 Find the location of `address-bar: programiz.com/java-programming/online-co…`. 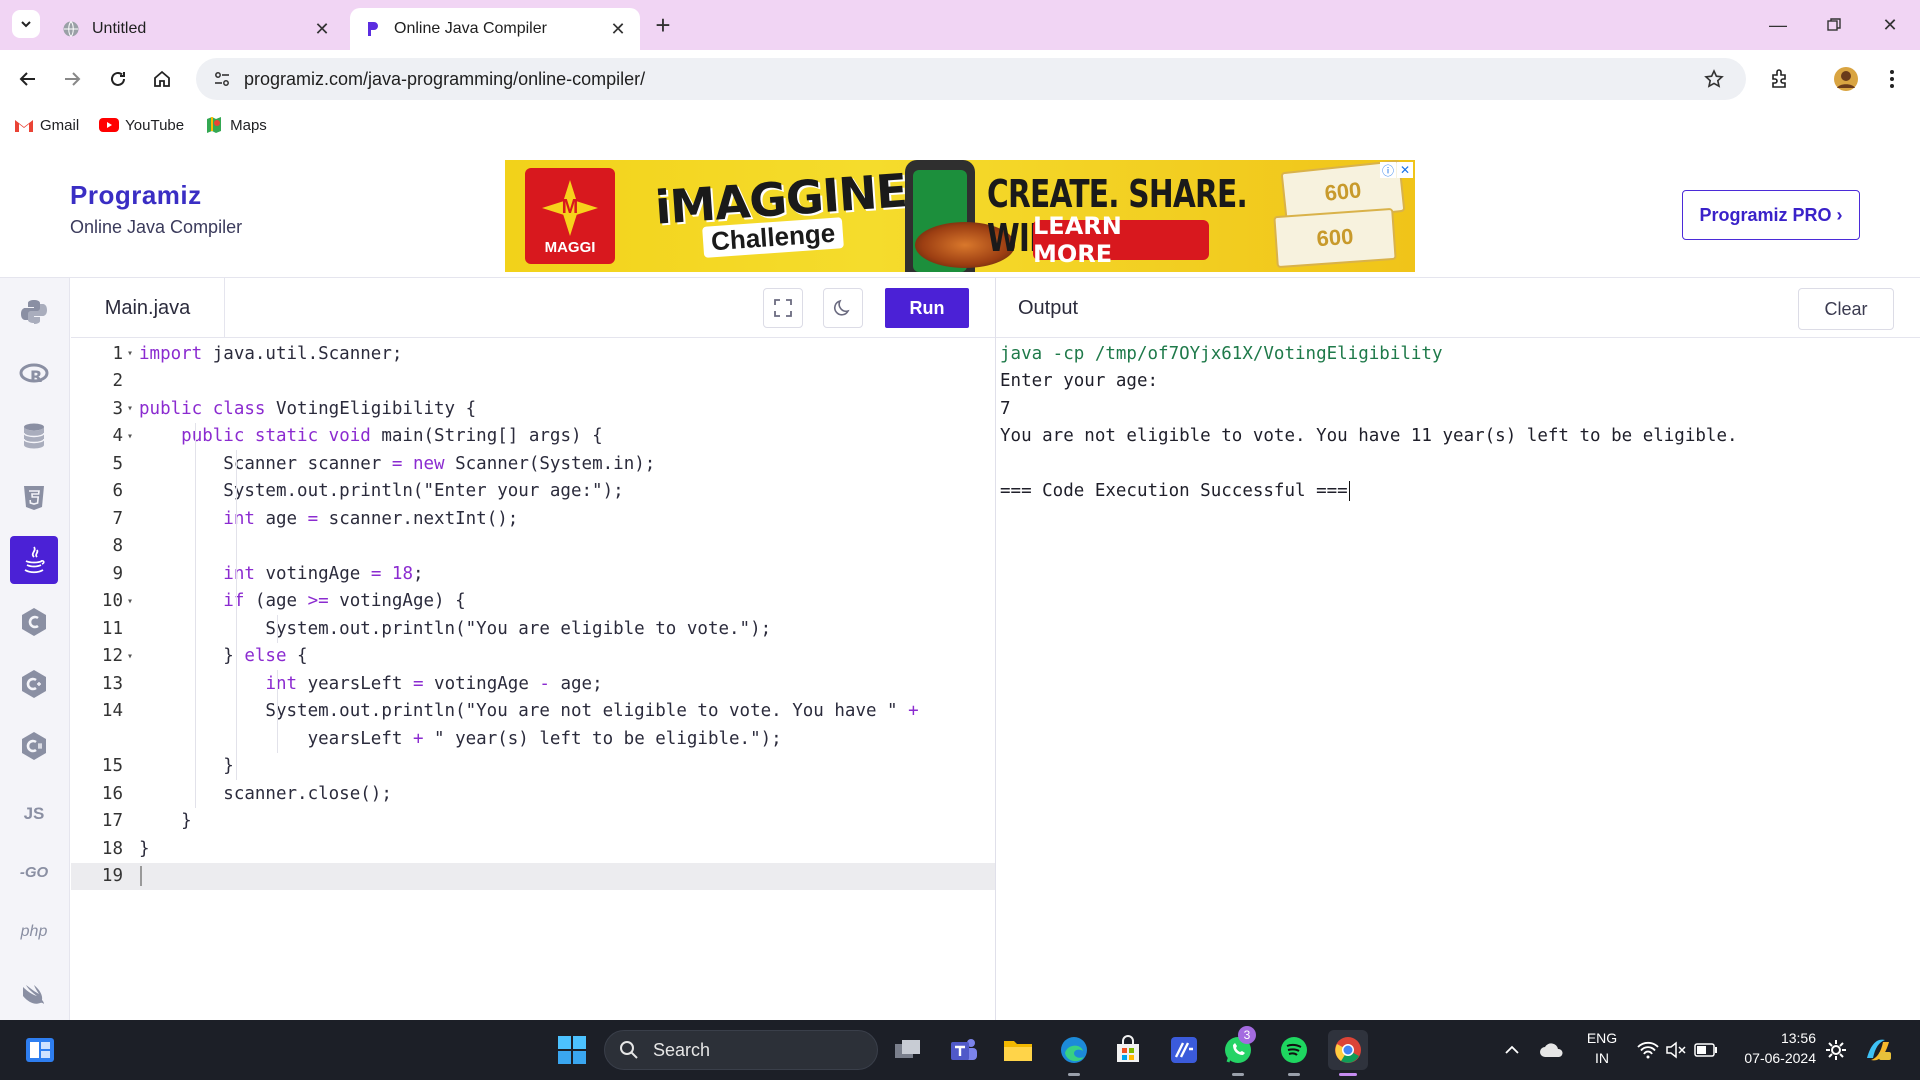

address-bar: programiz.com/java-programming/online-co… is located at coordinates (971, 79).